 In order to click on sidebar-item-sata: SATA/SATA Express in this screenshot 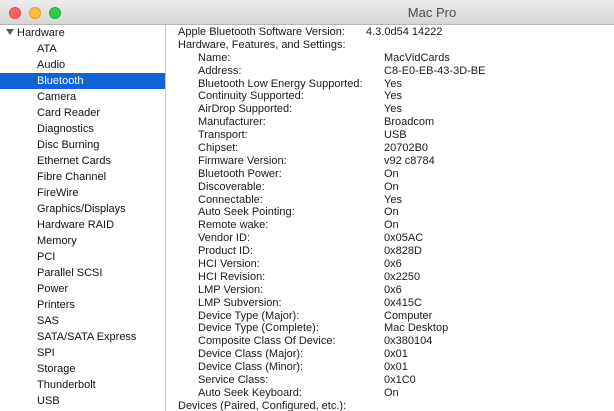, I will do `click(82, 337)`.